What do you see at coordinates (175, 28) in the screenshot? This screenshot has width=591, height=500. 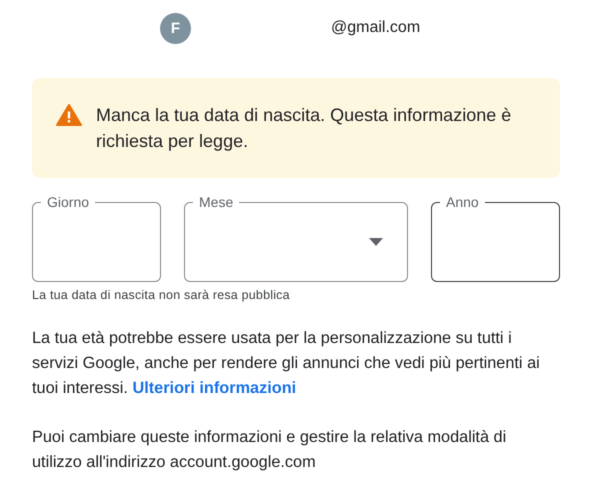 I see `avatar: F` at bounding box center [175, 28].